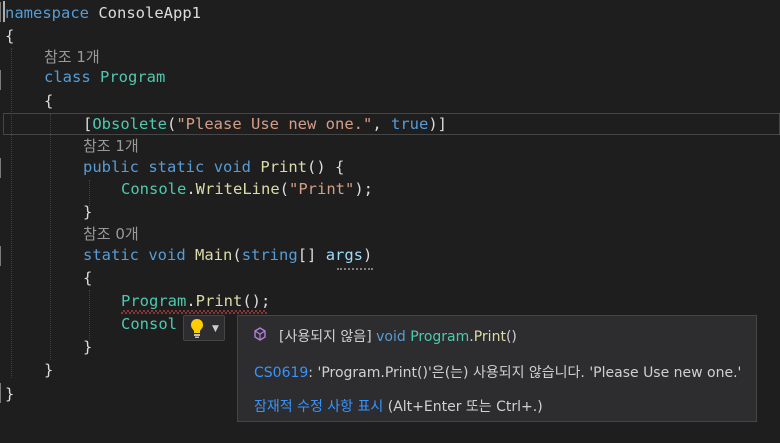 Image resolution: width=780 pixels, height=443 pixels. Describe the element at coordinates (260, 334) in the screenshot. I see `method-icon` at that location.